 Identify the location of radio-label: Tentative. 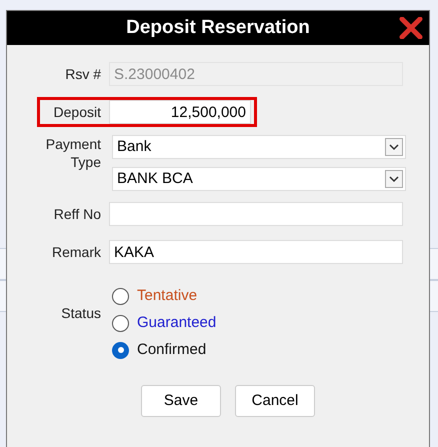
(167, 296).